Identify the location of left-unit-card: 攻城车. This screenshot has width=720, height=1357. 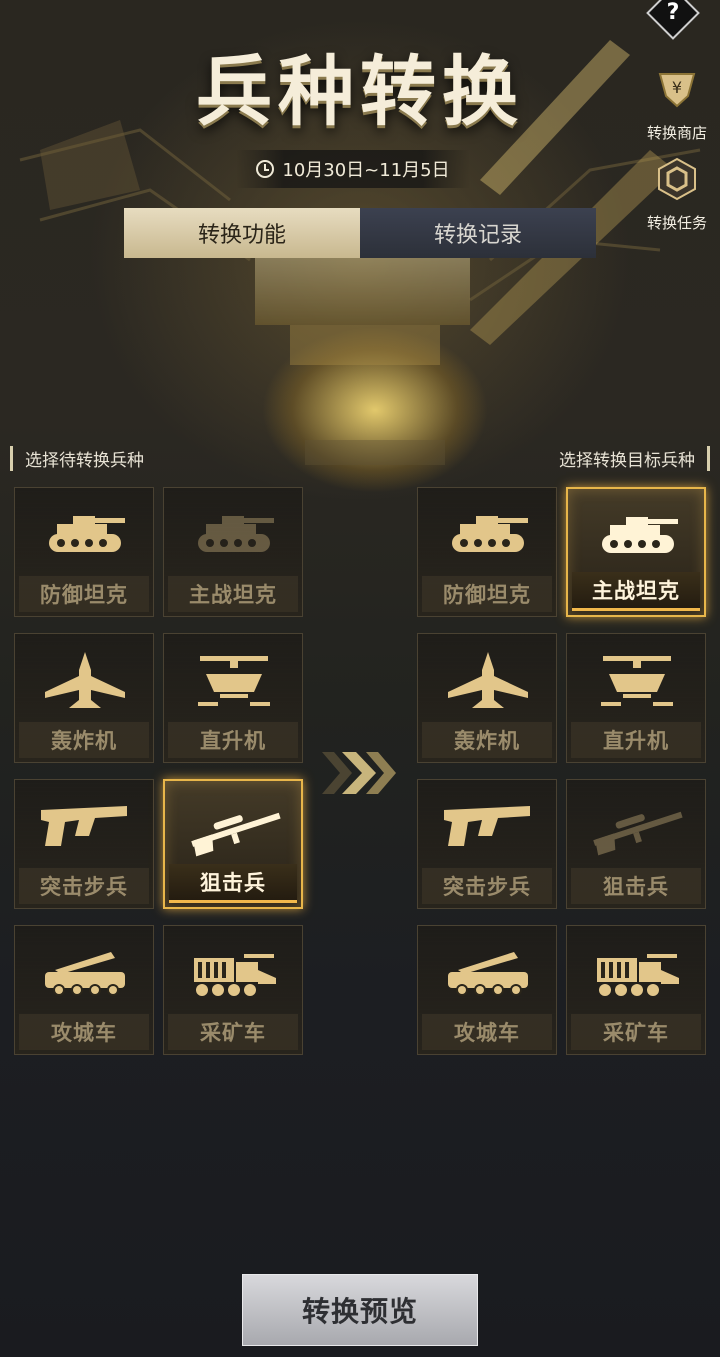
(84, 990).